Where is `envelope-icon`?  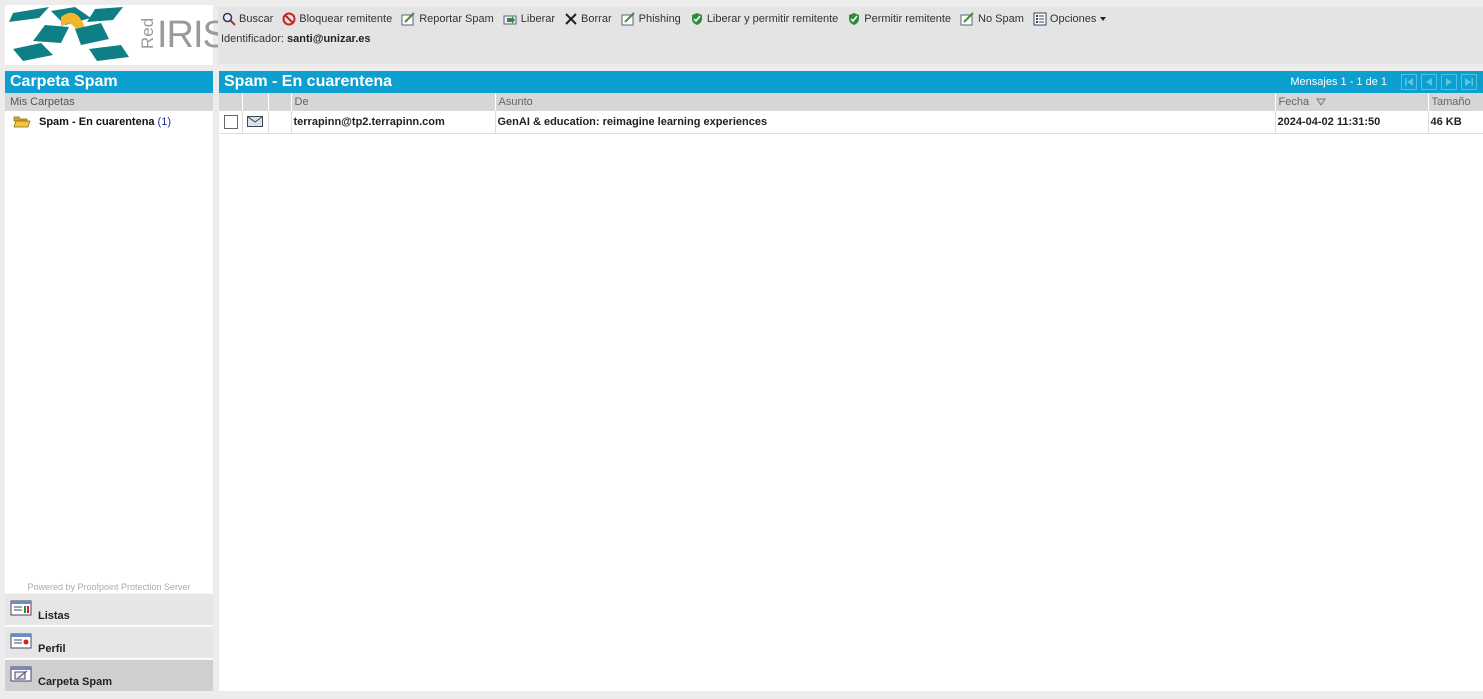 envelope-icon is located at coordinates (254, 122).